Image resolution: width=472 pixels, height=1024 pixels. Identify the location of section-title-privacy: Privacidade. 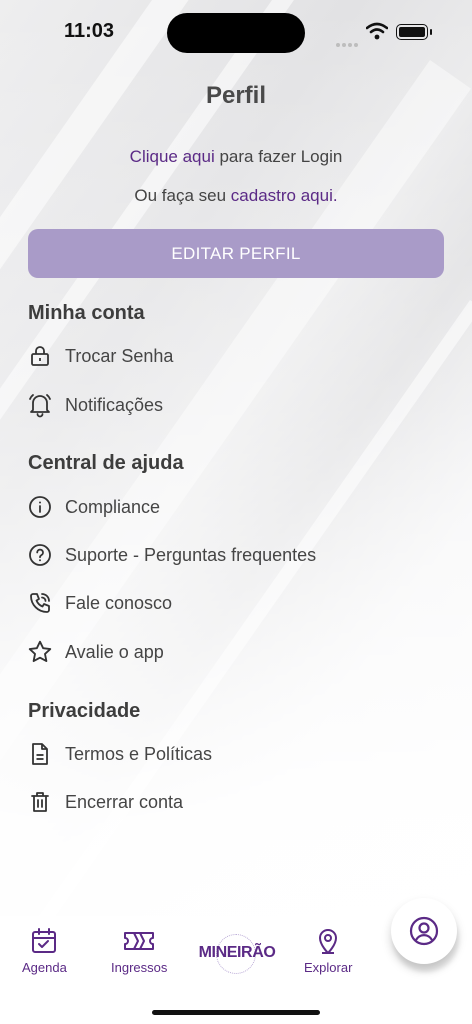
(84, 711).